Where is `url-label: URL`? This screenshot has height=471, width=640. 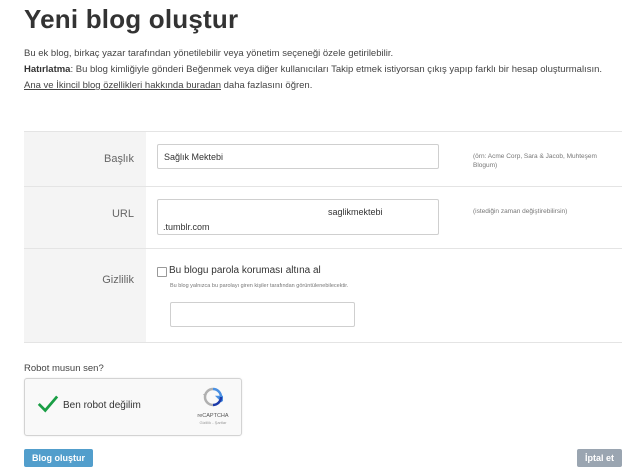 url-label: URL is located at coordinates (122, 214).